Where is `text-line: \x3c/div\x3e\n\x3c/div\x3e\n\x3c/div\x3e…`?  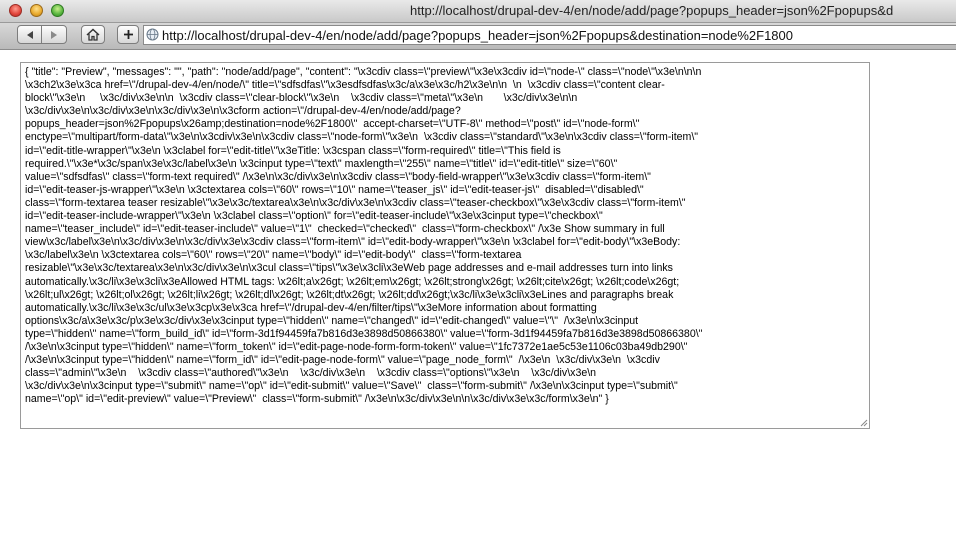 text-line: \x3c/div\x3e\n\x3c/div\x3e\n\x3c/div\x3e… is located at coordinates (243, 111).